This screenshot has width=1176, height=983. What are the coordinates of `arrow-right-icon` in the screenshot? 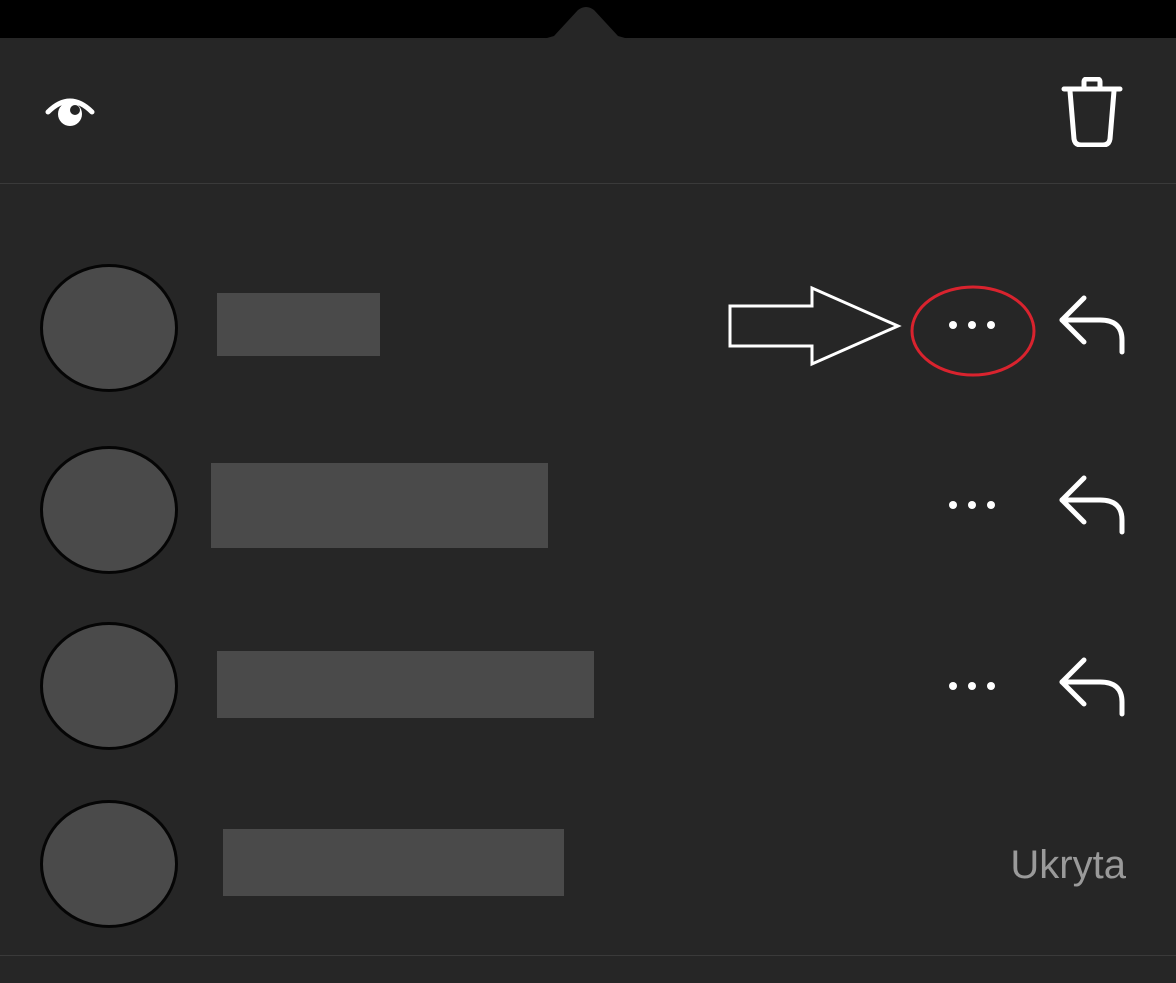 It's located at (815, 326).